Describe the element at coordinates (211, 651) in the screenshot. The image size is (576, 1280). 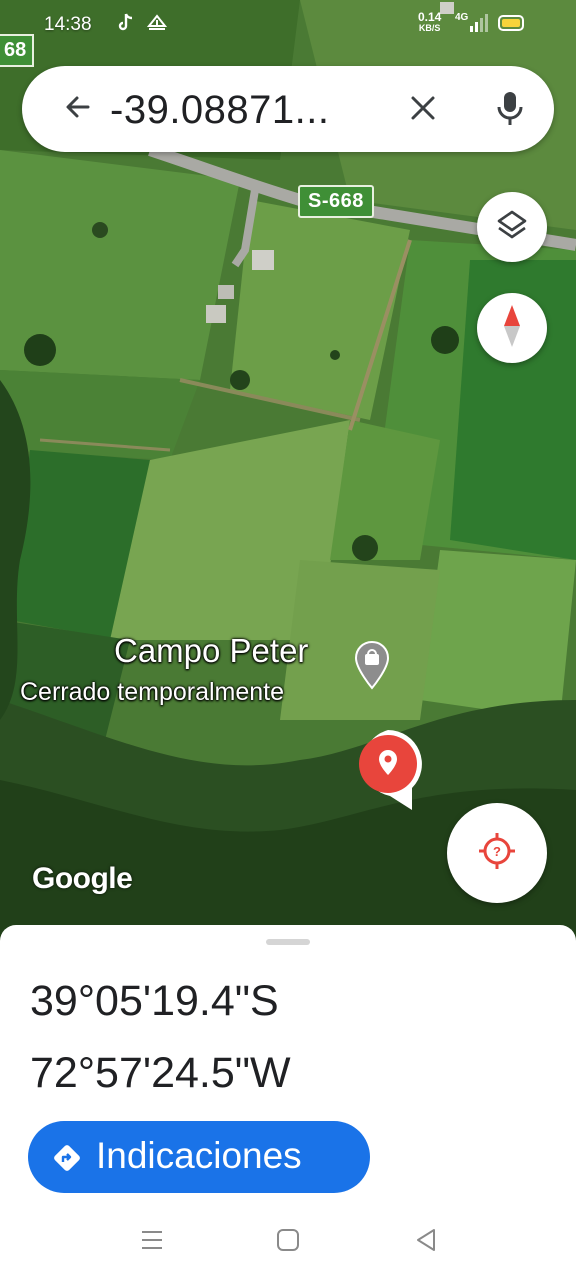
I see `place-name: Campo Peter` at that location.